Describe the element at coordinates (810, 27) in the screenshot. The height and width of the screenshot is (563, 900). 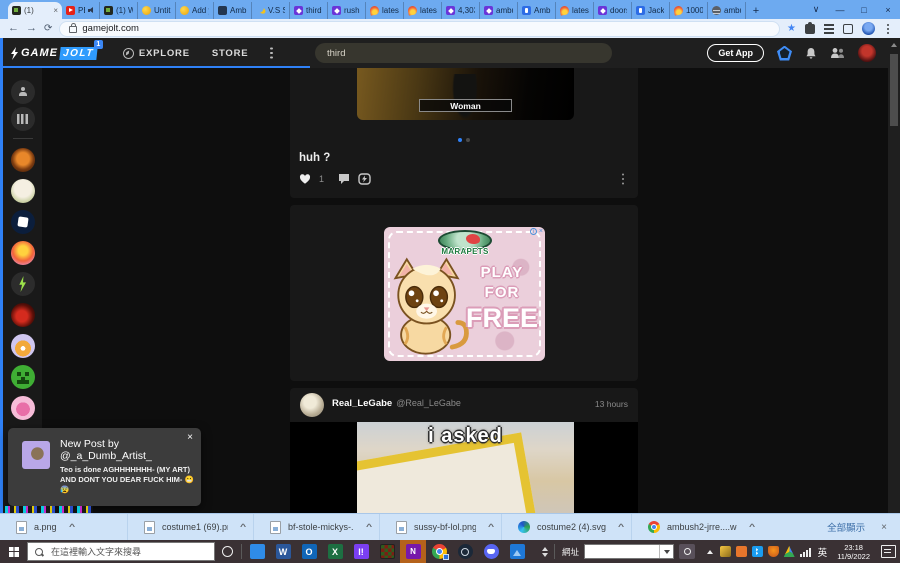
I see `extensions-icon` at that location.